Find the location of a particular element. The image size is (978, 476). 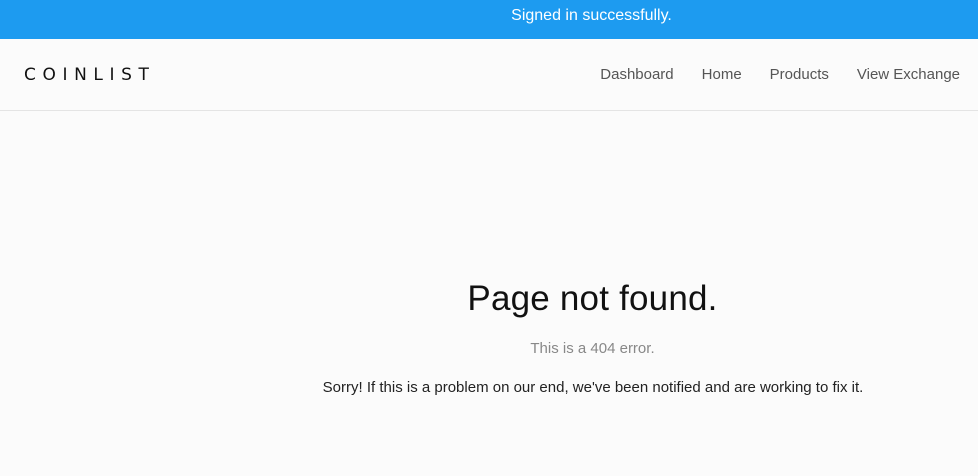

nav-link-view-exchange: View Exchange is located at coordinates (908, 75).